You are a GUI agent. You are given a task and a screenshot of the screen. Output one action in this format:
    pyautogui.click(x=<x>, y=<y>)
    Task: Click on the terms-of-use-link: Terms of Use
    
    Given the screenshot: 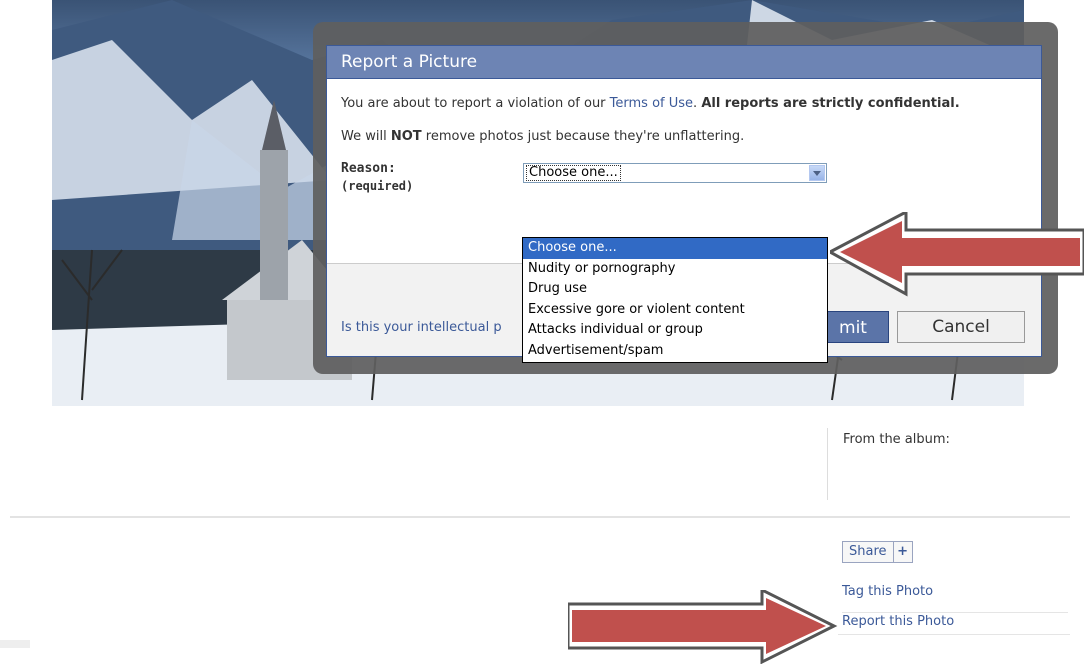 What is the action you would take?
    pyautogui.click(x=651, y=103)
    